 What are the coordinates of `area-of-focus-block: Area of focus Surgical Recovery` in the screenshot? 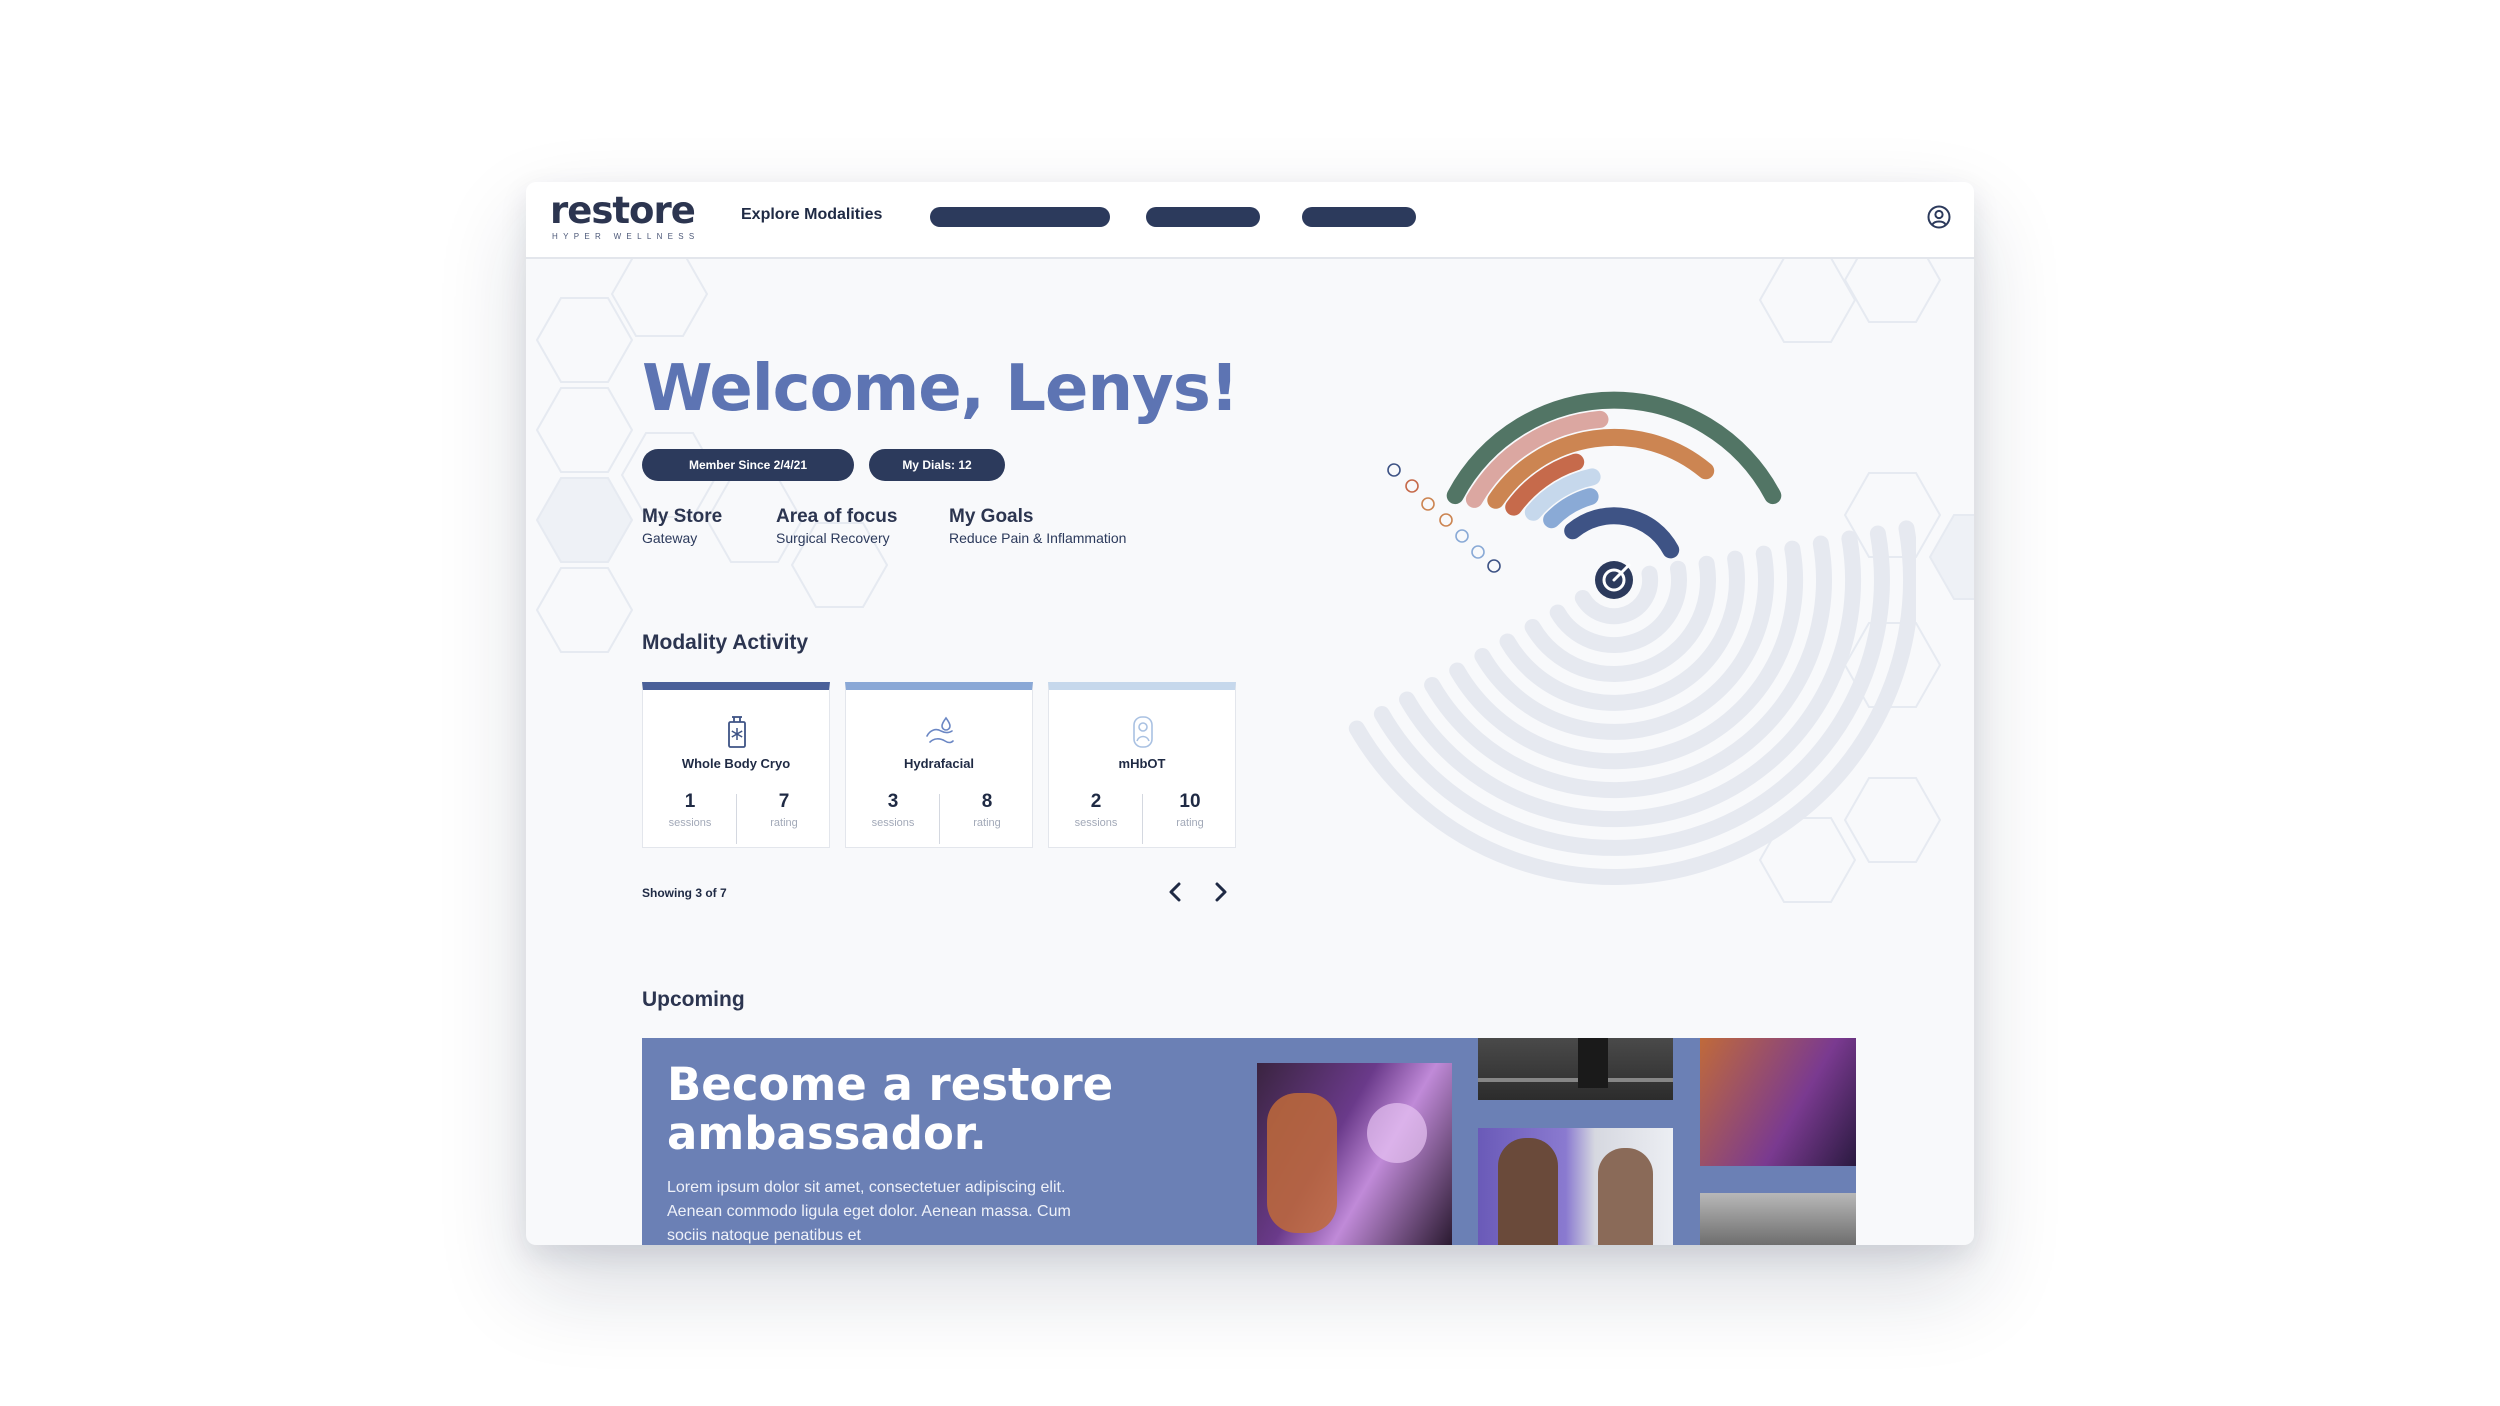 It's located at (836, 526).